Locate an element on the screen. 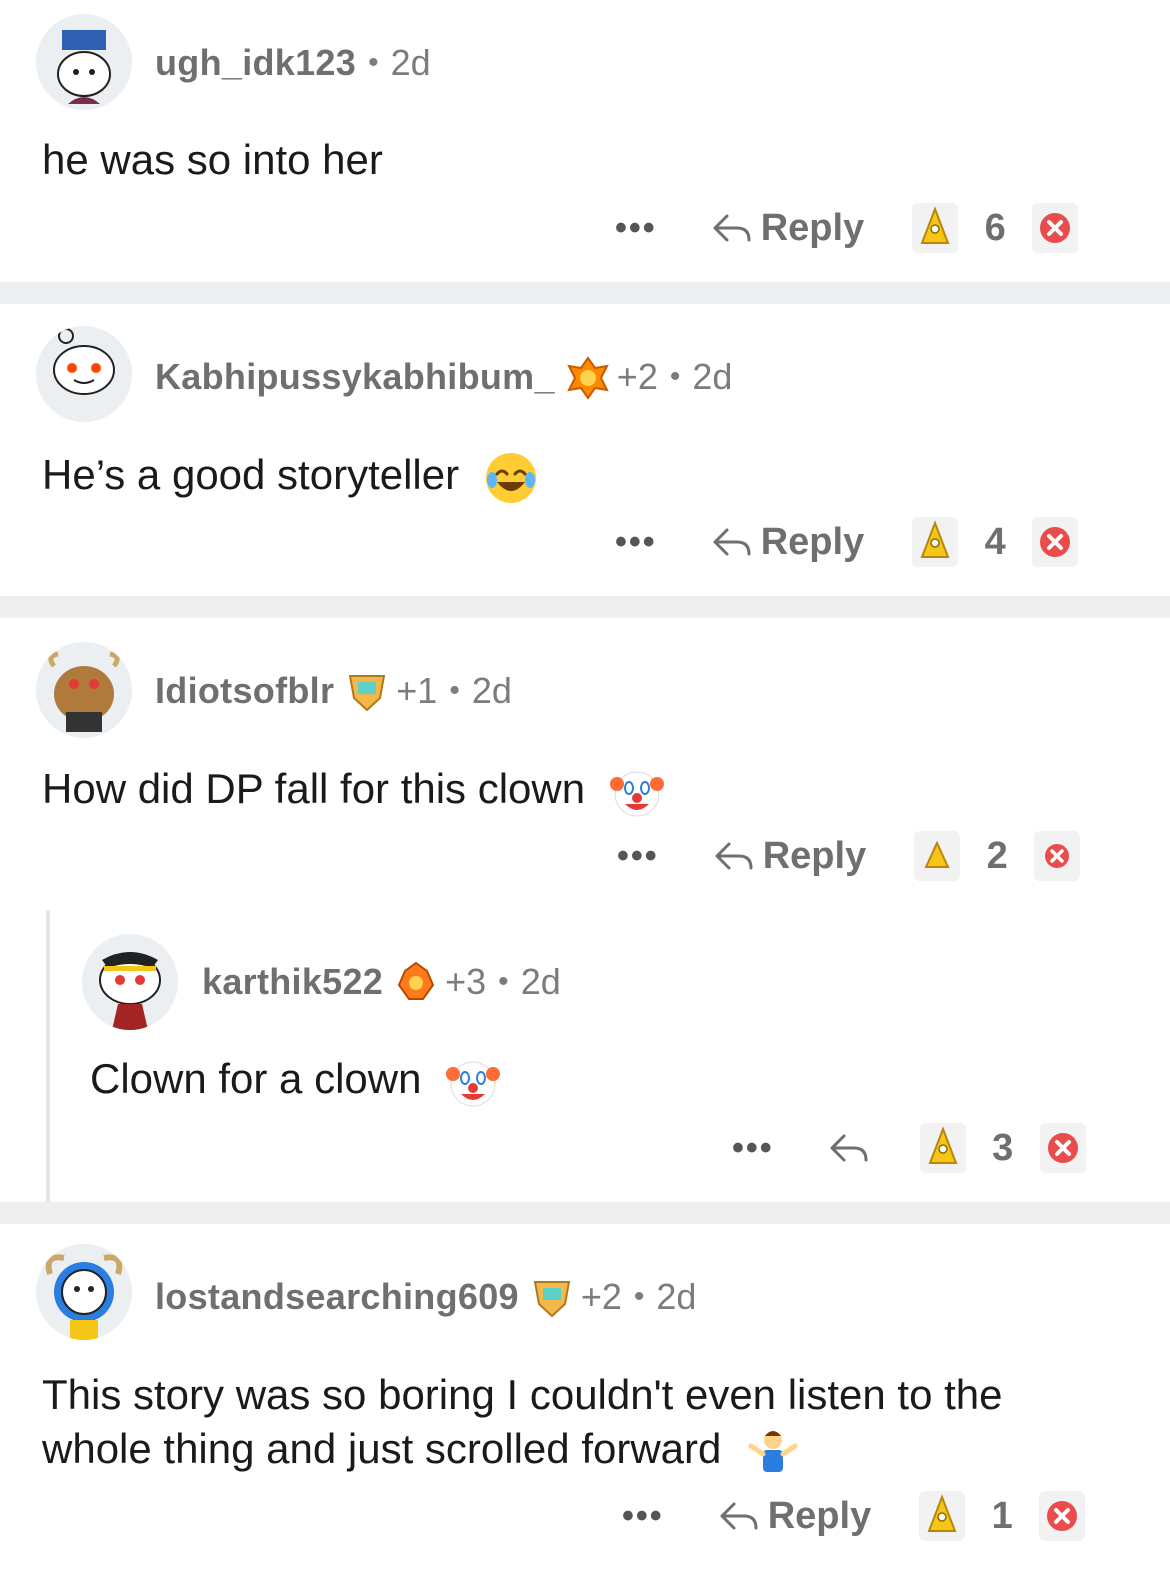 The image size is (1170, 1585). comment-meta: karthik522 +3 • 2d is located at coordinates (381, 982).